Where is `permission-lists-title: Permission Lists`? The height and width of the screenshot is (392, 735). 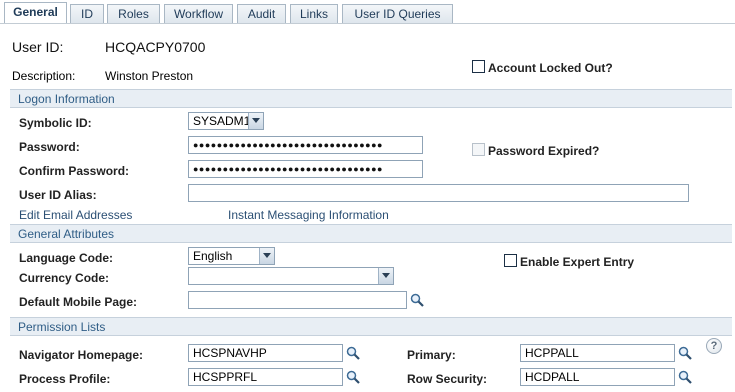
permission-lists-title: Permission Lists is located at coordinates (62, 327).